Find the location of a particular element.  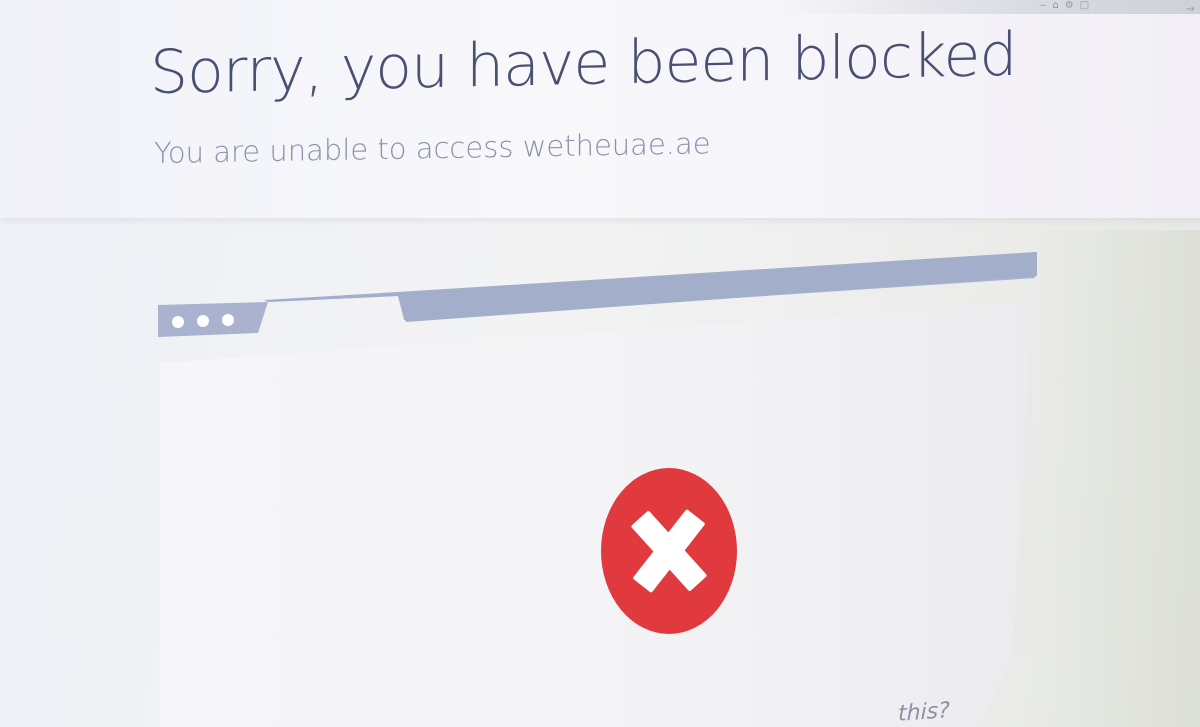

error-x-icon is located at coordinates (669, 551).